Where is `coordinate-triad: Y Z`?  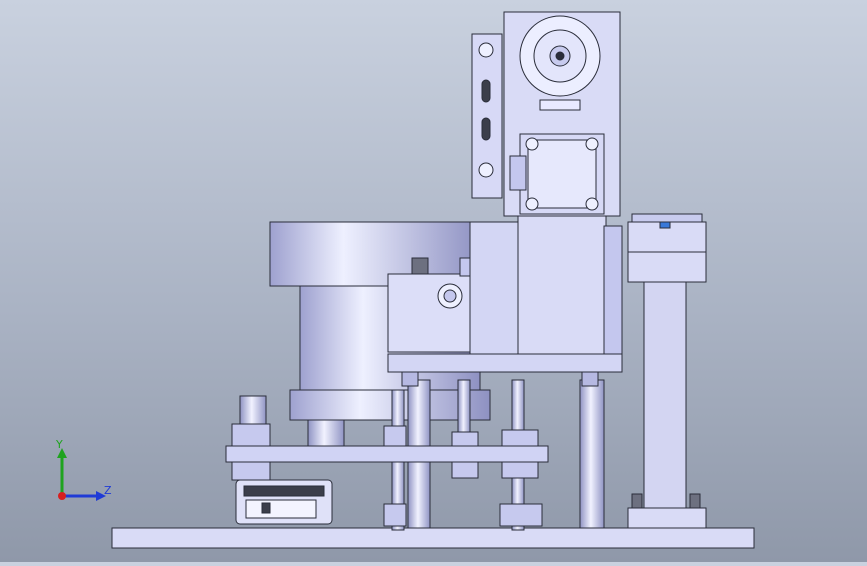
coordinate-triad: Y Z is located at coordinates (83, 474).